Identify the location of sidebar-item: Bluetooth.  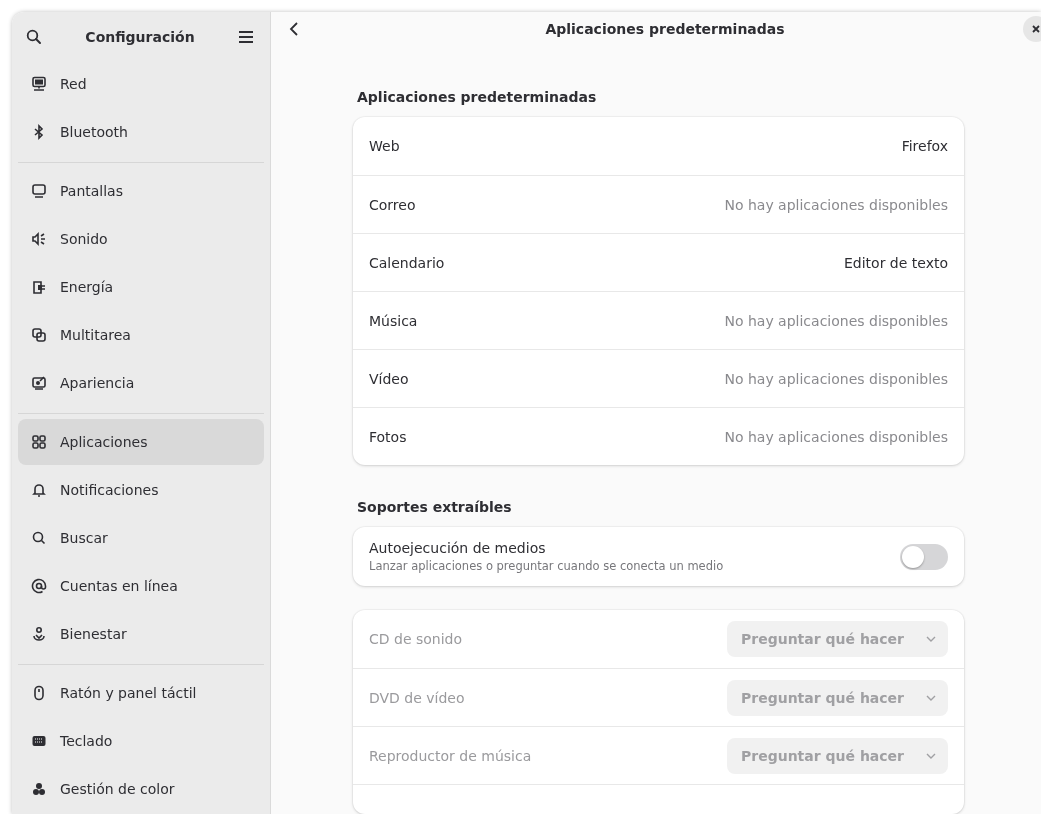
(141, 132).